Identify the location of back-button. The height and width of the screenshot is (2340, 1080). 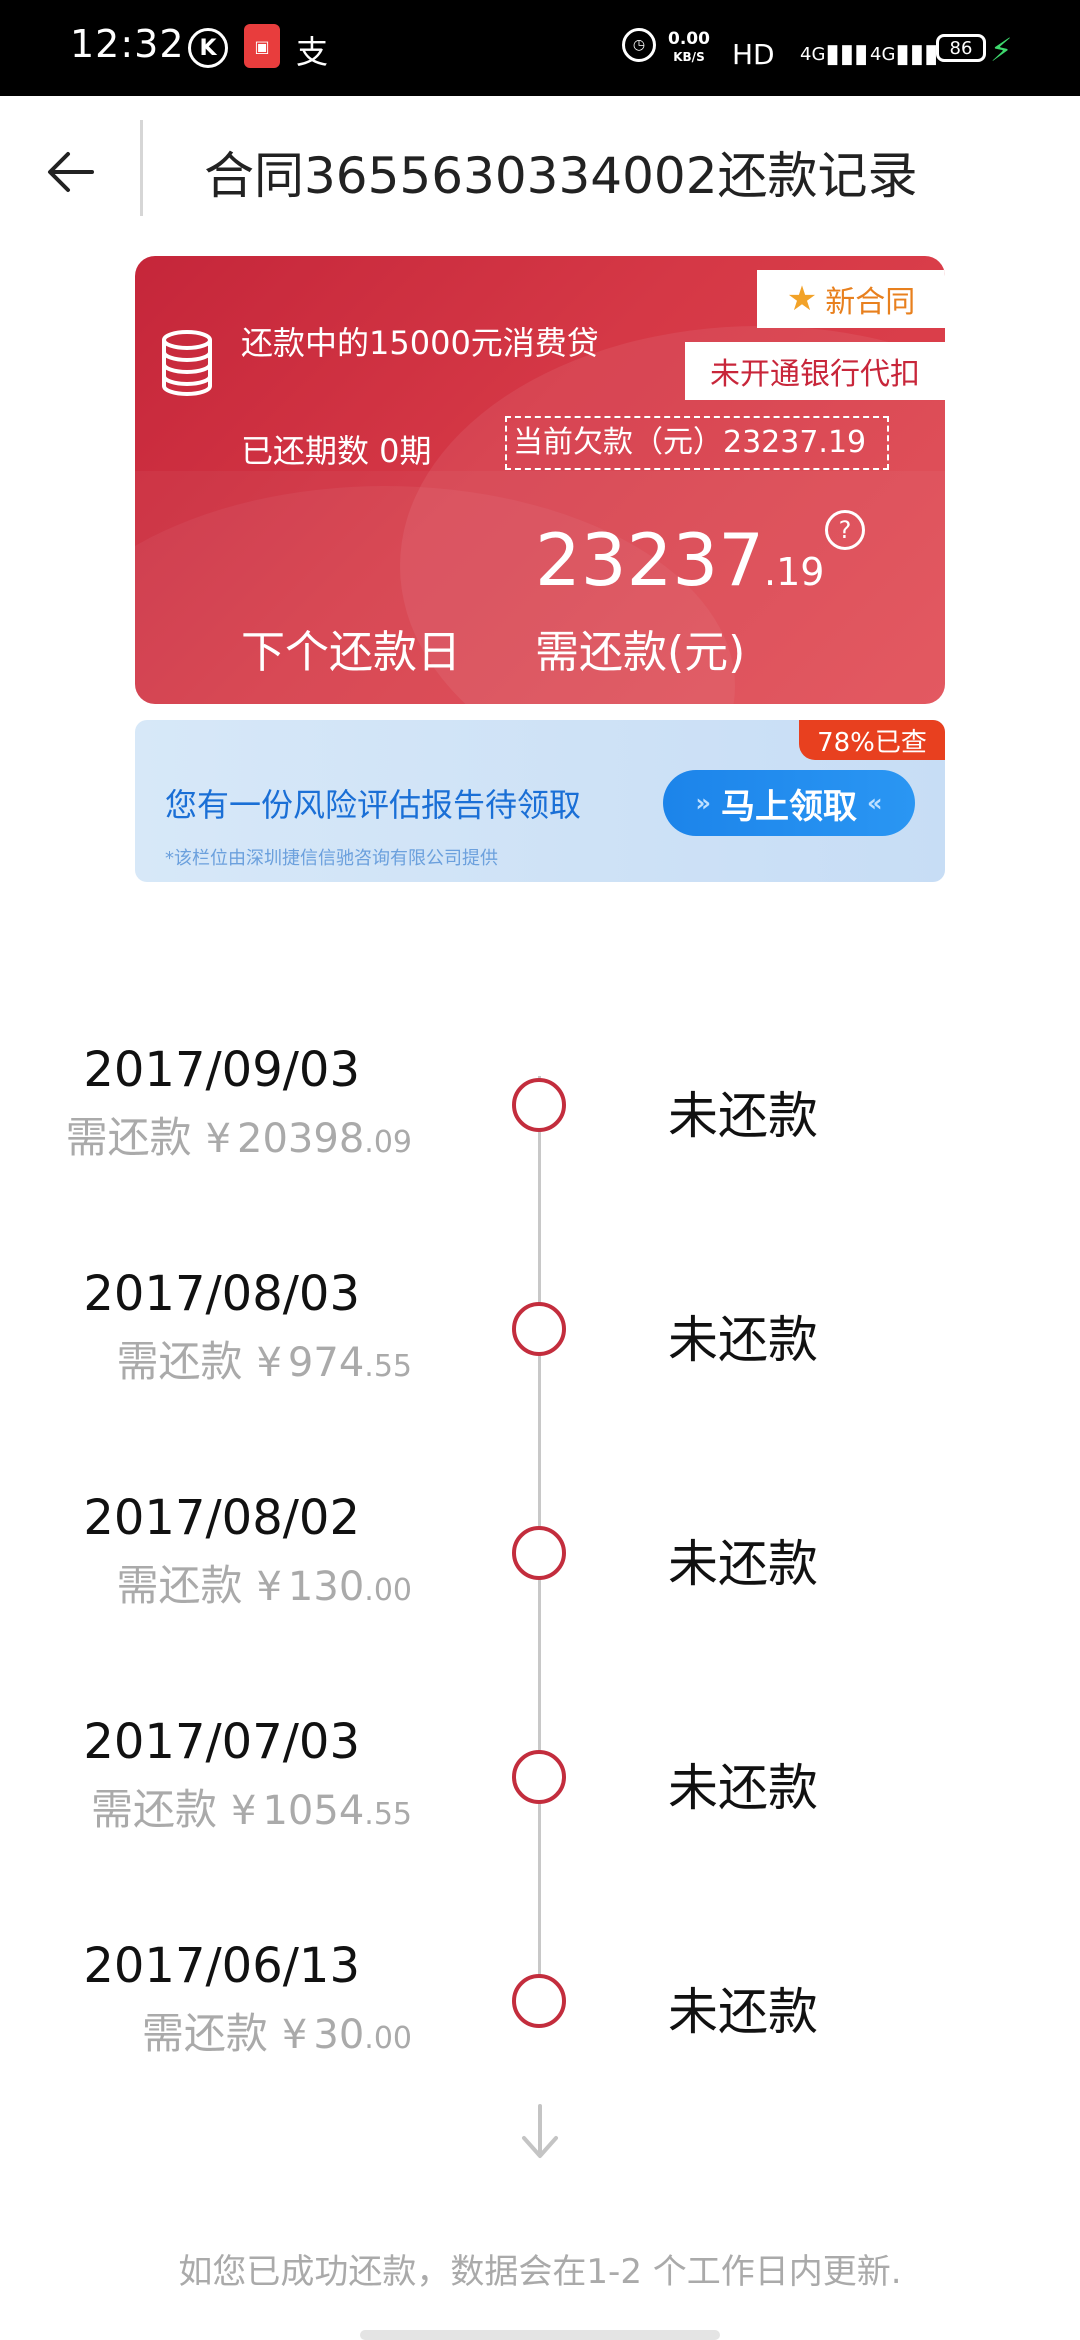
(72, 172).